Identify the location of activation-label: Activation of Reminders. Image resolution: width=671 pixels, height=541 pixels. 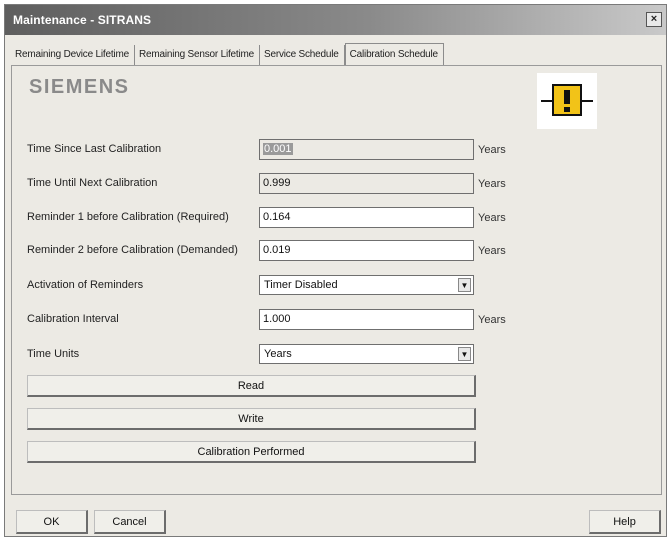
(85, 285).